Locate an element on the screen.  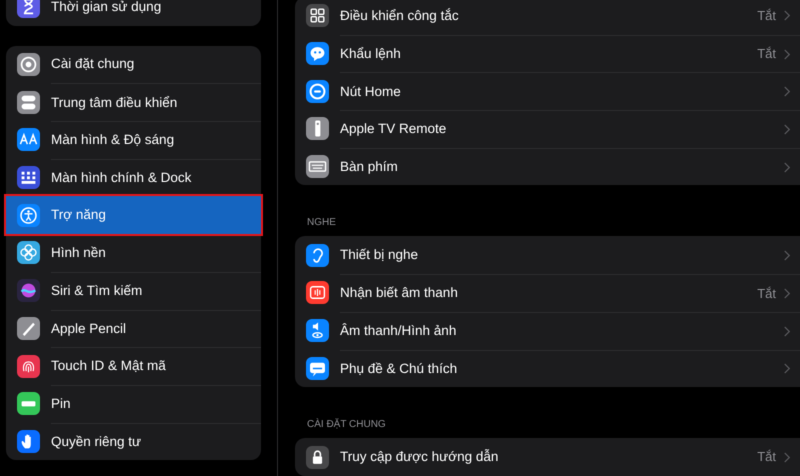
settings-row: Truy cập được hướng dẫn Tắt is located at coordinates (547, 457).